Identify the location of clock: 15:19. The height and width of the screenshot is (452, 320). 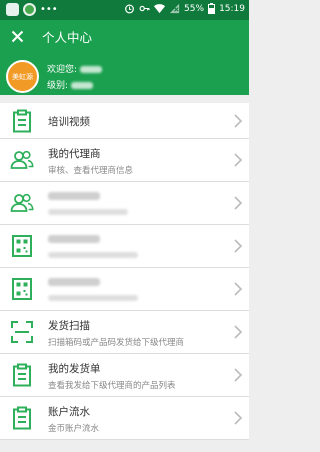
(232, 8).